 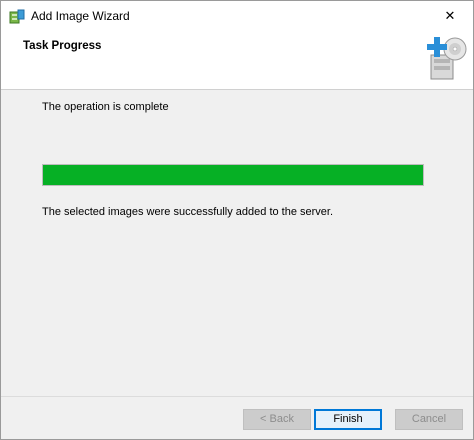 I want to click on title-bar: Add Image Wizard ✕, so click(x=237, y=16).